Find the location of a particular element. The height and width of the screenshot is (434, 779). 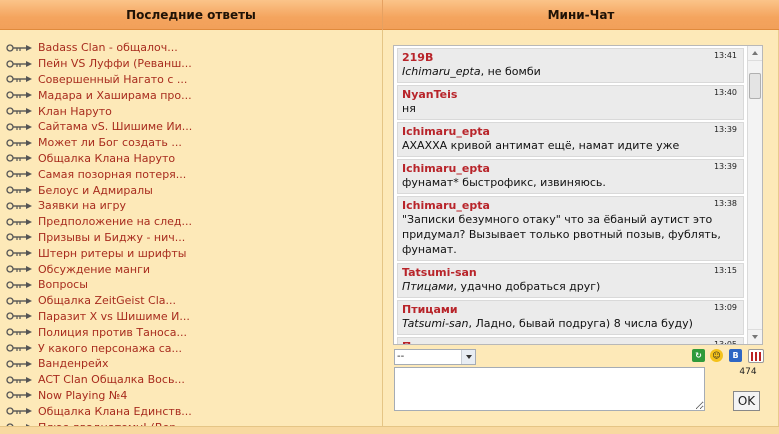

chat-message: NyanTeis 13:40 ня is located at coordinates (570, 102).